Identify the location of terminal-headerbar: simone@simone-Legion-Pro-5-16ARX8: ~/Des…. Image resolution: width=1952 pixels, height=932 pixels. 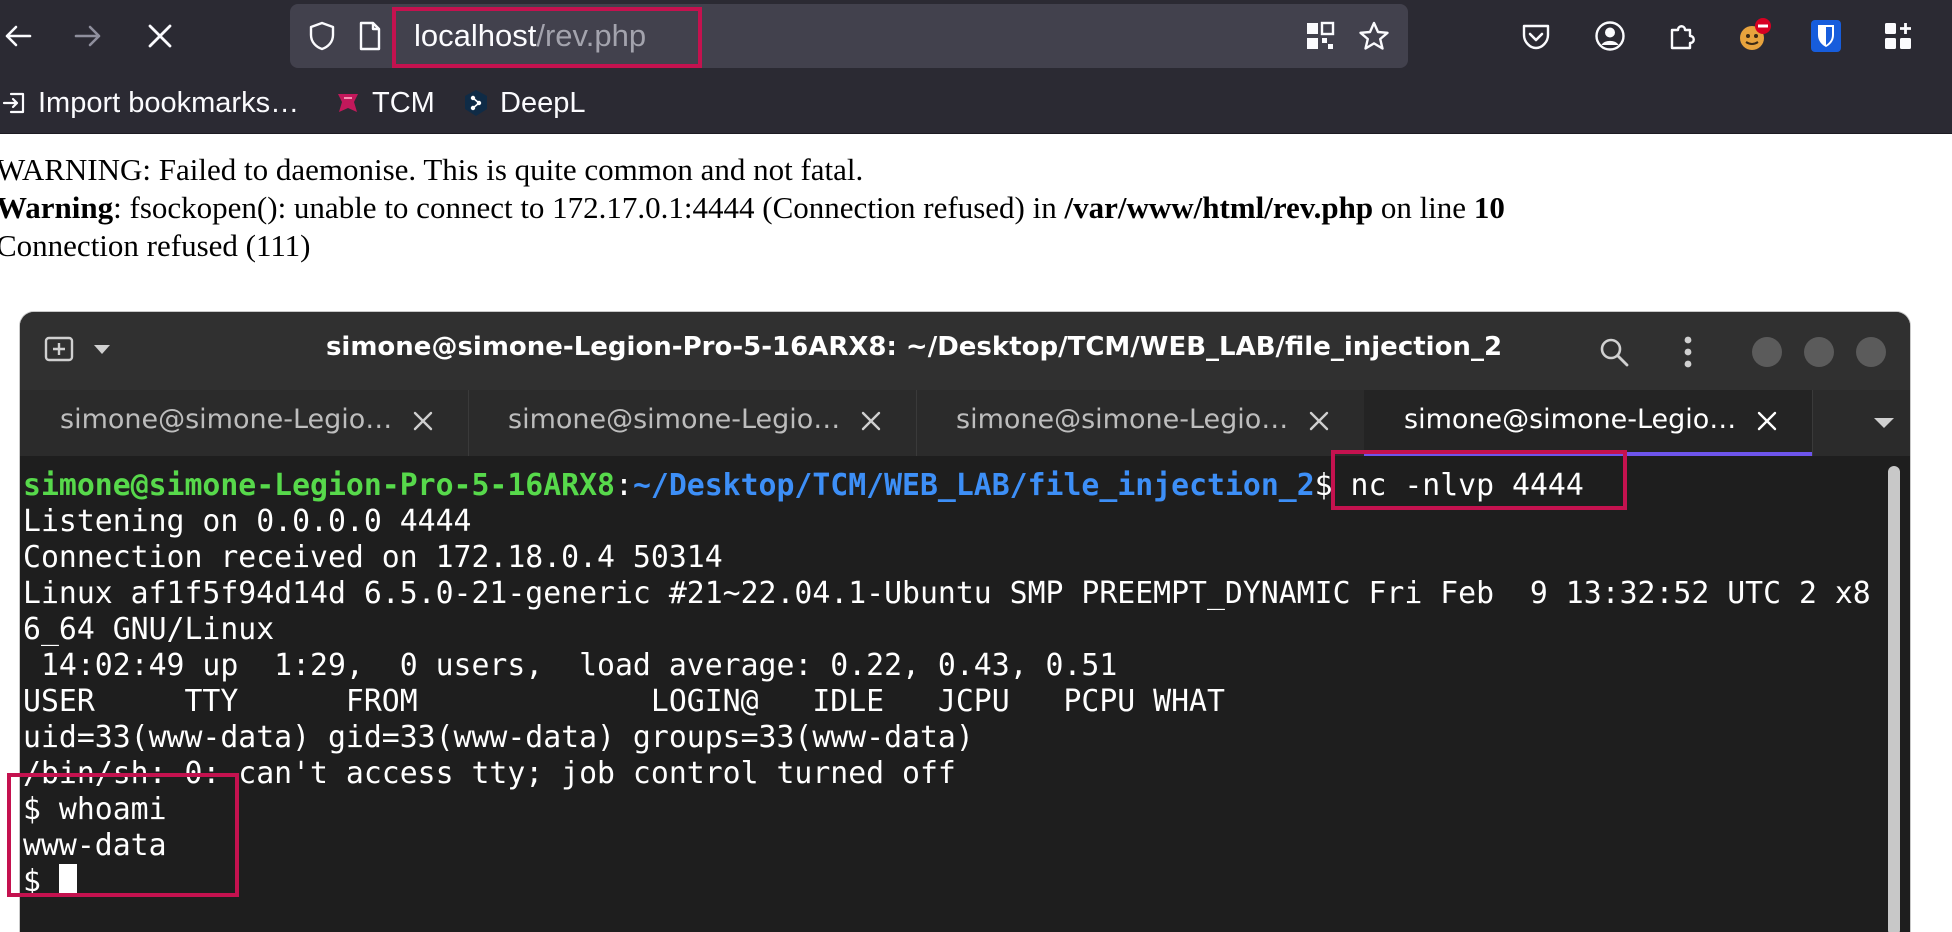
(965, 351).